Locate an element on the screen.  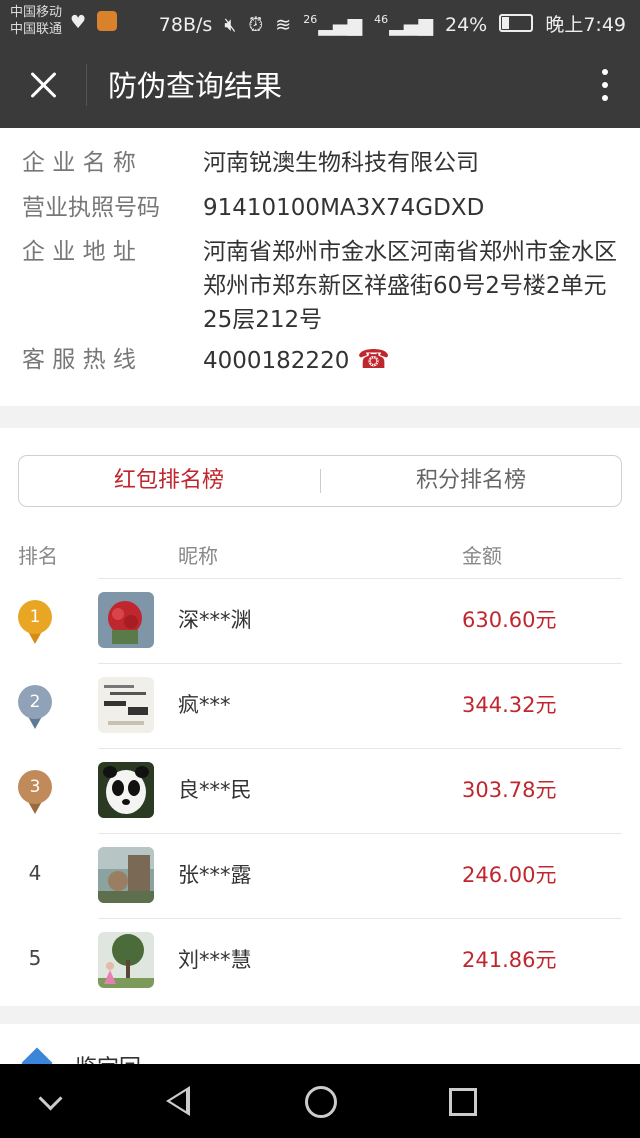
tab-red-packet-ranking: 红包排名榜 is located at coordinates (169, 481).